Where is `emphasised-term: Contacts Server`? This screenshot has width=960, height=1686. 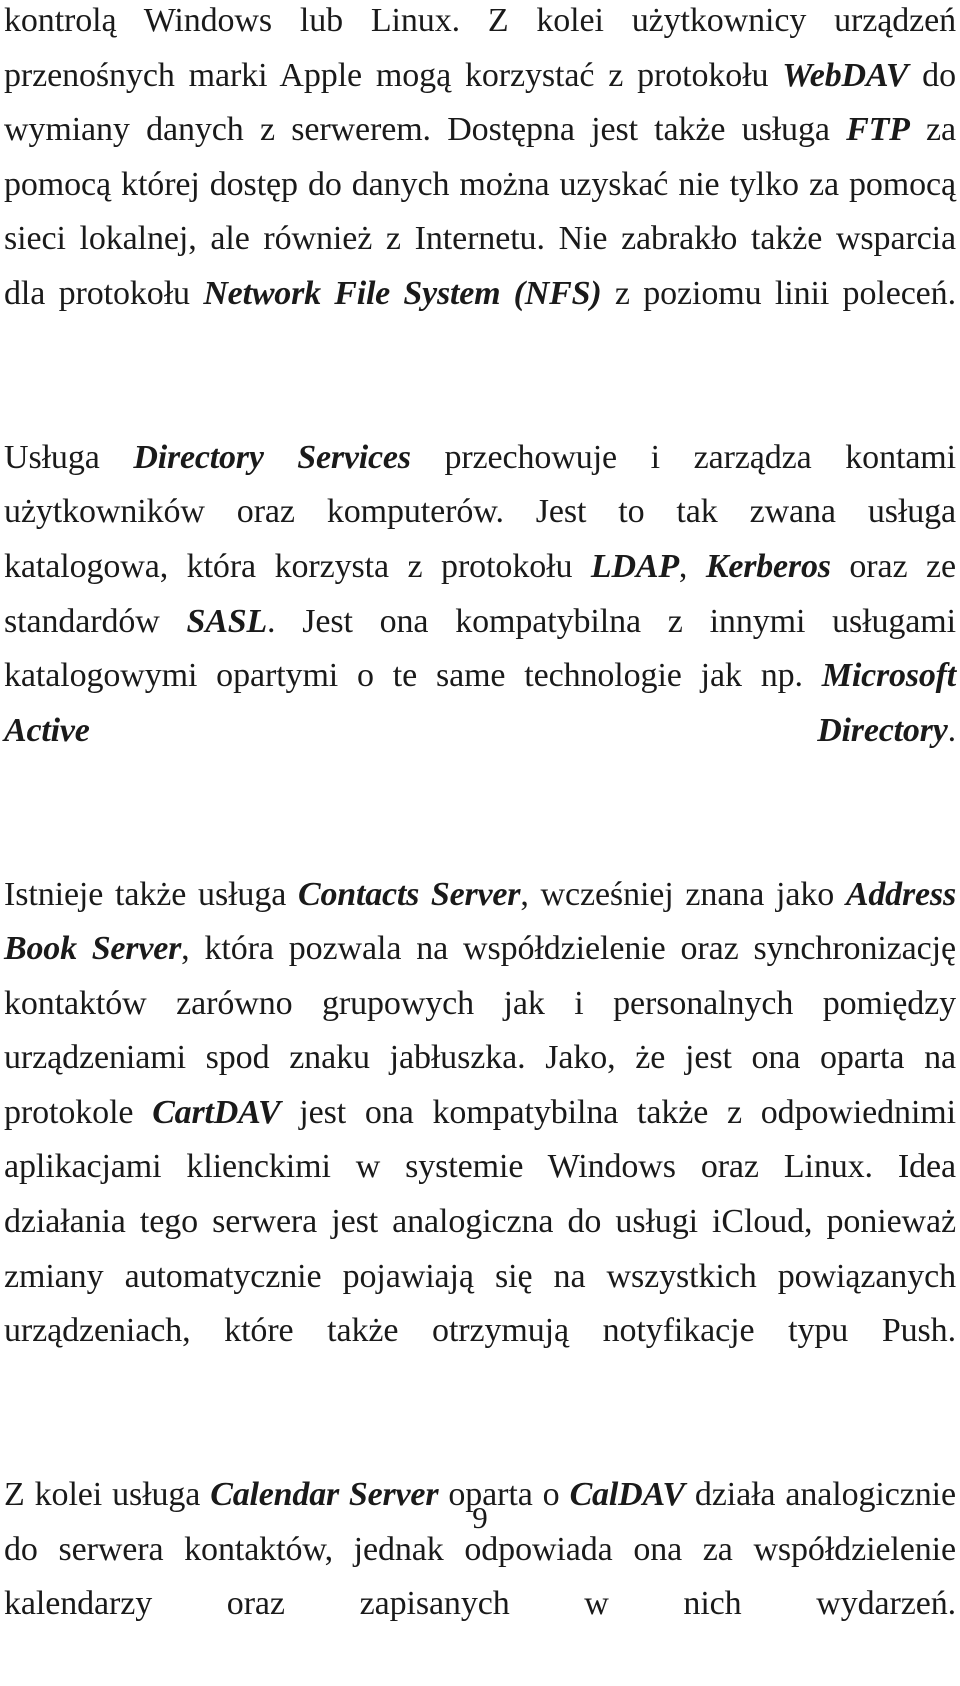
emphasised-term: Contacts Server is located at coordinates (409, 894).